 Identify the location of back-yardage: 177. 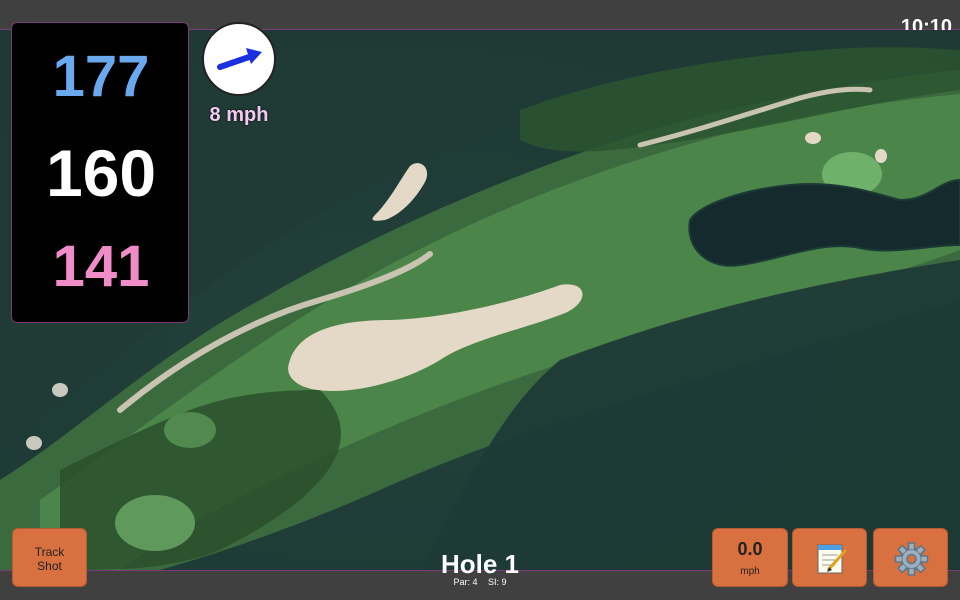
(101, 76).